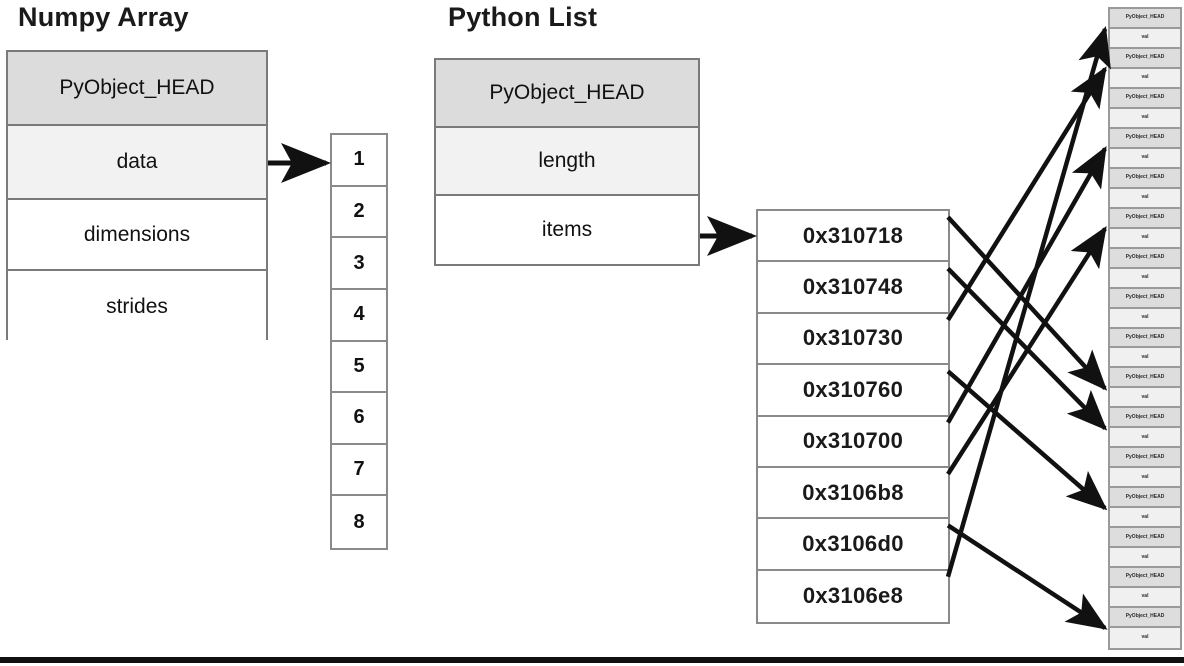  I want to click on numpy-array-struct: PyObject_HEAD data dimensions strides, so click(137, 196).